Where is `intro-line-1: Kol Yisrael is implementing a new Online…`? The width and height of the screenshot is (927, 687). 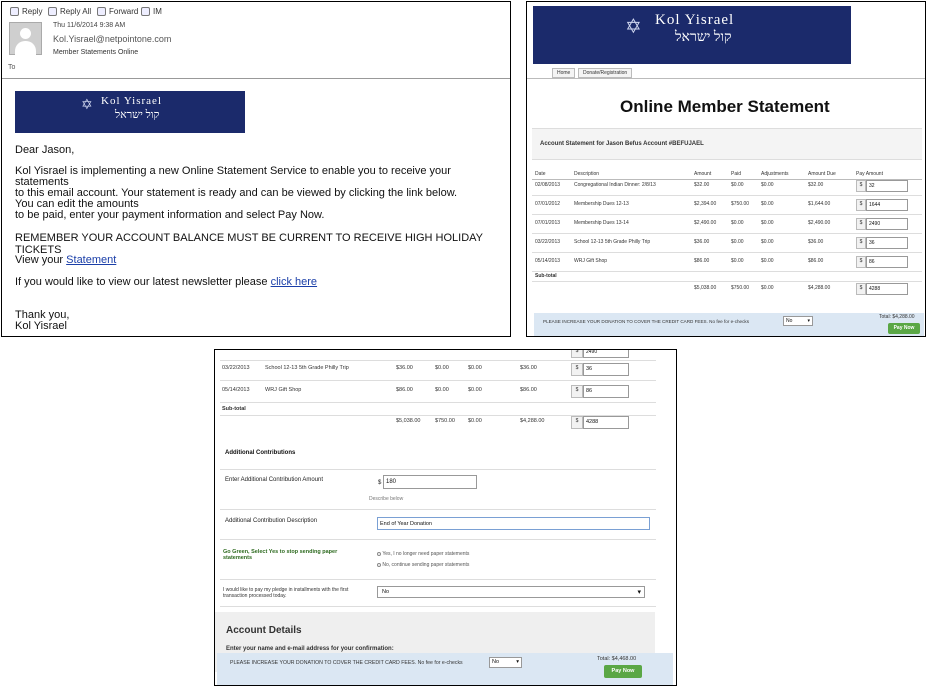 intro-line-1: Kol Yisrael is implementing a new Online… is located at coordinates (233, 171).